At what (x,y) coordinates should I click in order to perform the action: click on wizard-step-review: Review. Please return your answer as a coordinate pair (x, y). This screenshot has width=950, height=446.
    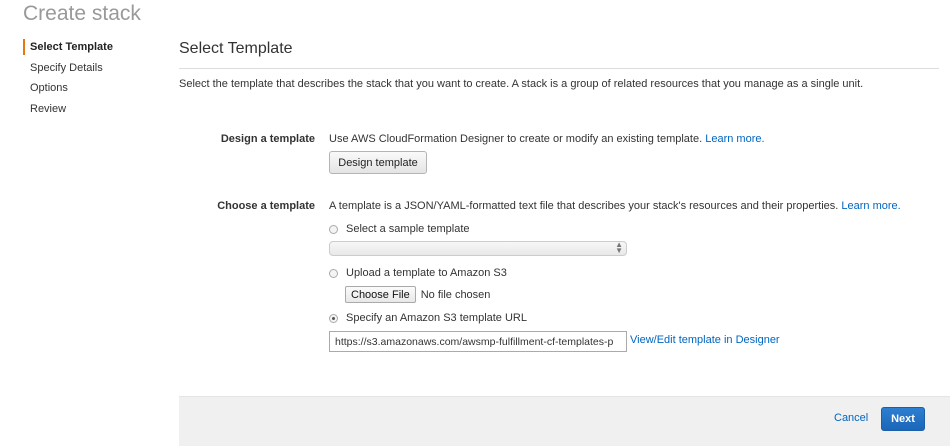
    Looking at the image, I should click on (68, 111).